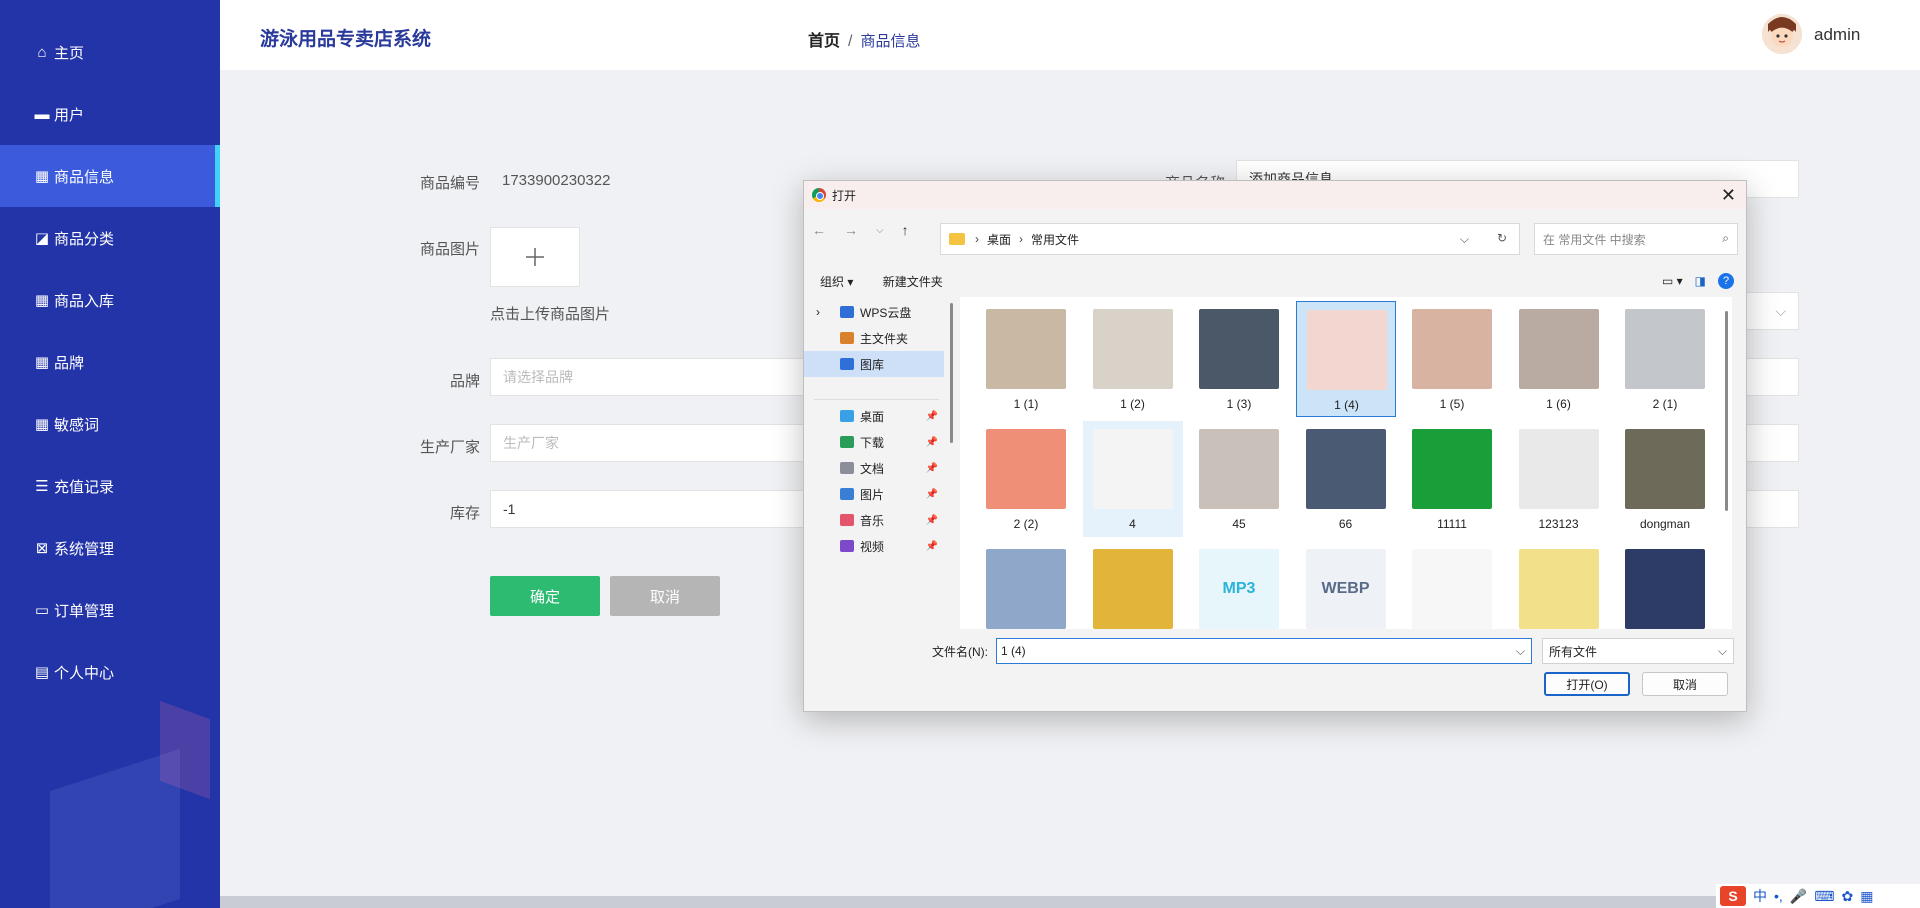 Image resolution: width=1920 pixels, height=908 pixels. What do you see at coordinates (1070, 902) in the screenshot?
I see `horizontal-scrollbar` at bounding box center [1070, 902].